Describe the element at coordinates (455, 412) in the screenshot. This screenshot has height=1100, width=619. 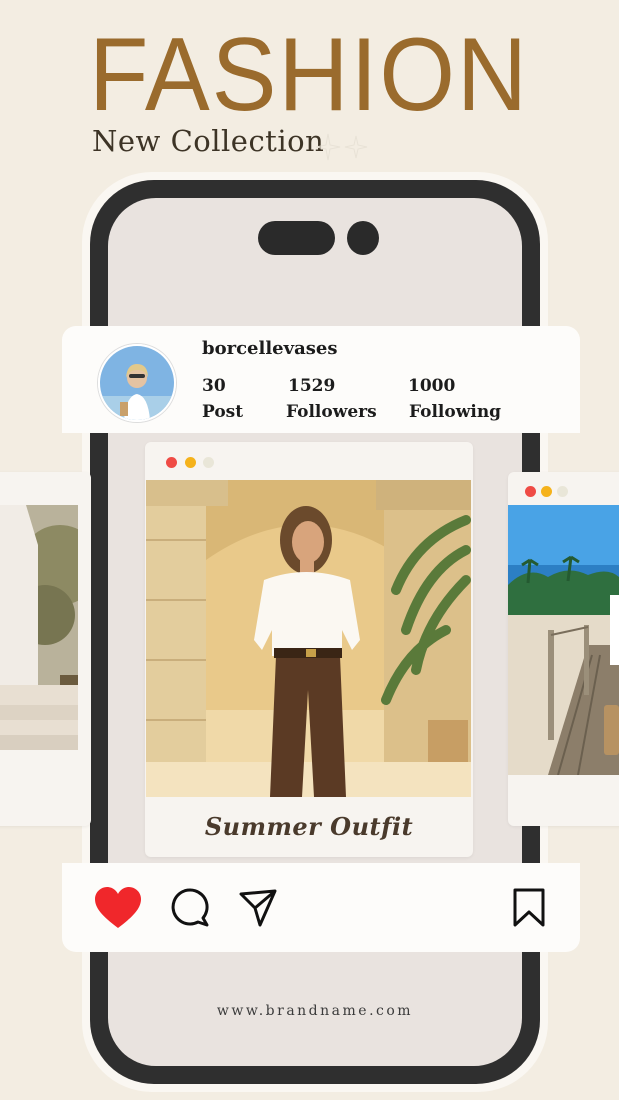
I see `following-label: Following` at that location.